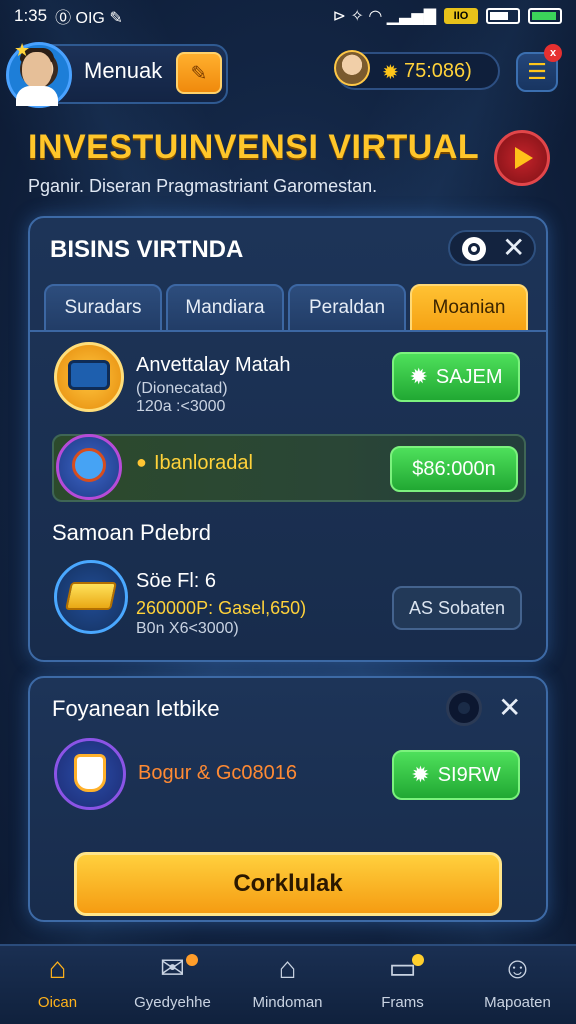 The height and width of the screenshot is (1024, 576). What do you see at coordinates (464, 708) in the screenshot?
I see `camera-lens-icon` at bounding box center [464, 708].